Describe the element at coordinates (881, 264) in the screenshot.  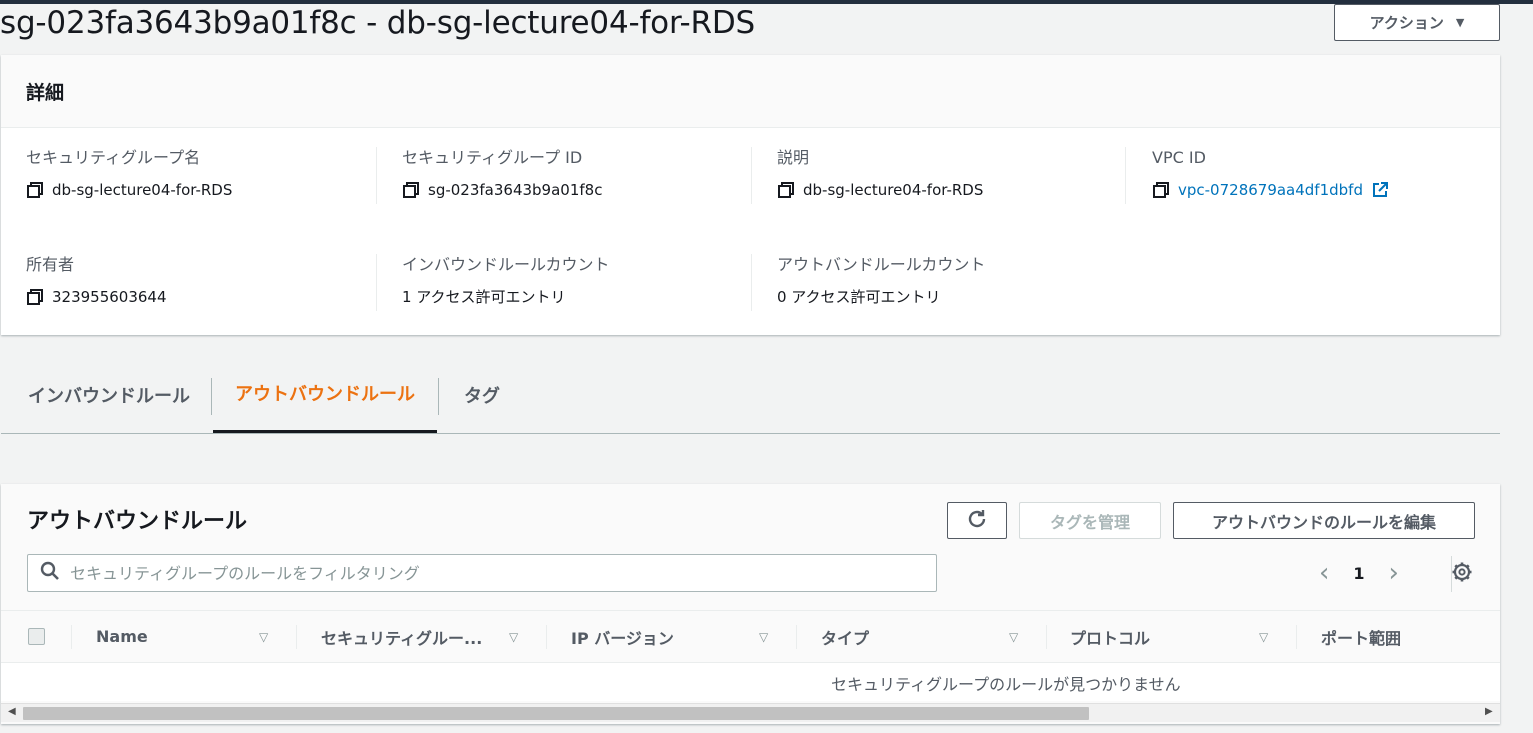
I see `field-label: アウトバンドルールカウント` at that location.